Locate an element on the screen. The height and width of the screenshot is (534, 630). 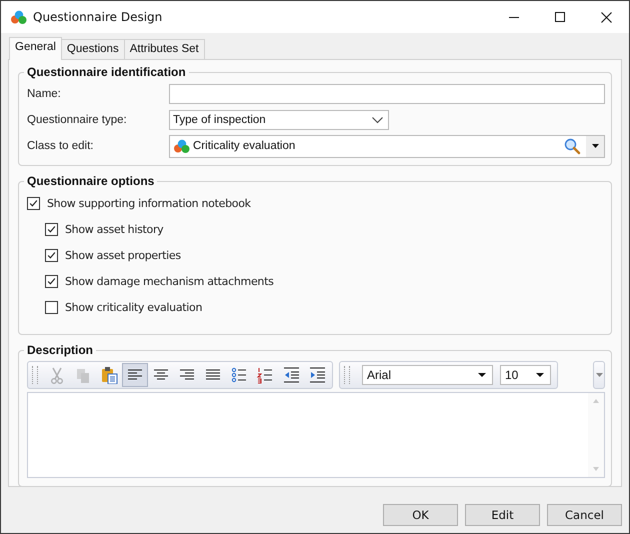
field-label: Questionnaire type: is located at coordinates (77, 120).